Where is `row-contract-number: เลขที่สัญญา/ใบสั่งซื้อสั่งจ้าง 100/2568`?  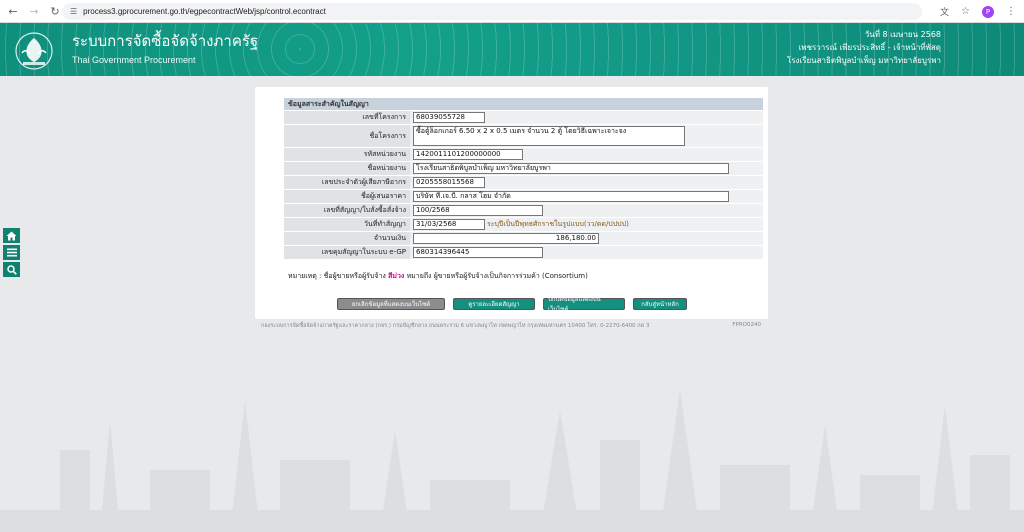 row-contract-number: เลขที่สัญญา/ใบสั่งซื้อสั่งจ้าง 100/2568 is located at coordinates (523, 210).